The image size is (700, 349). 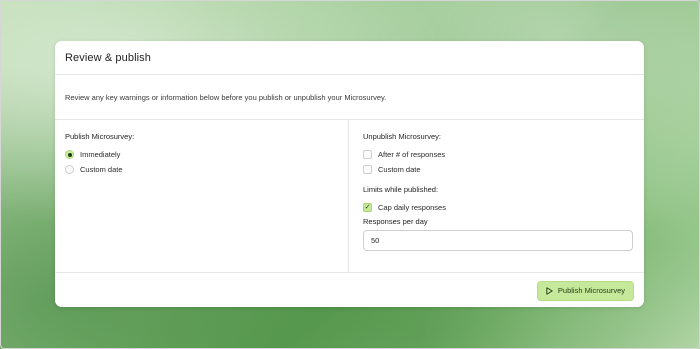 What do you see at coordinates (412, 207) in the screenshot?
I see `cap-daily-responses-label: Cap daily responses` at bounding box center [412, 207].